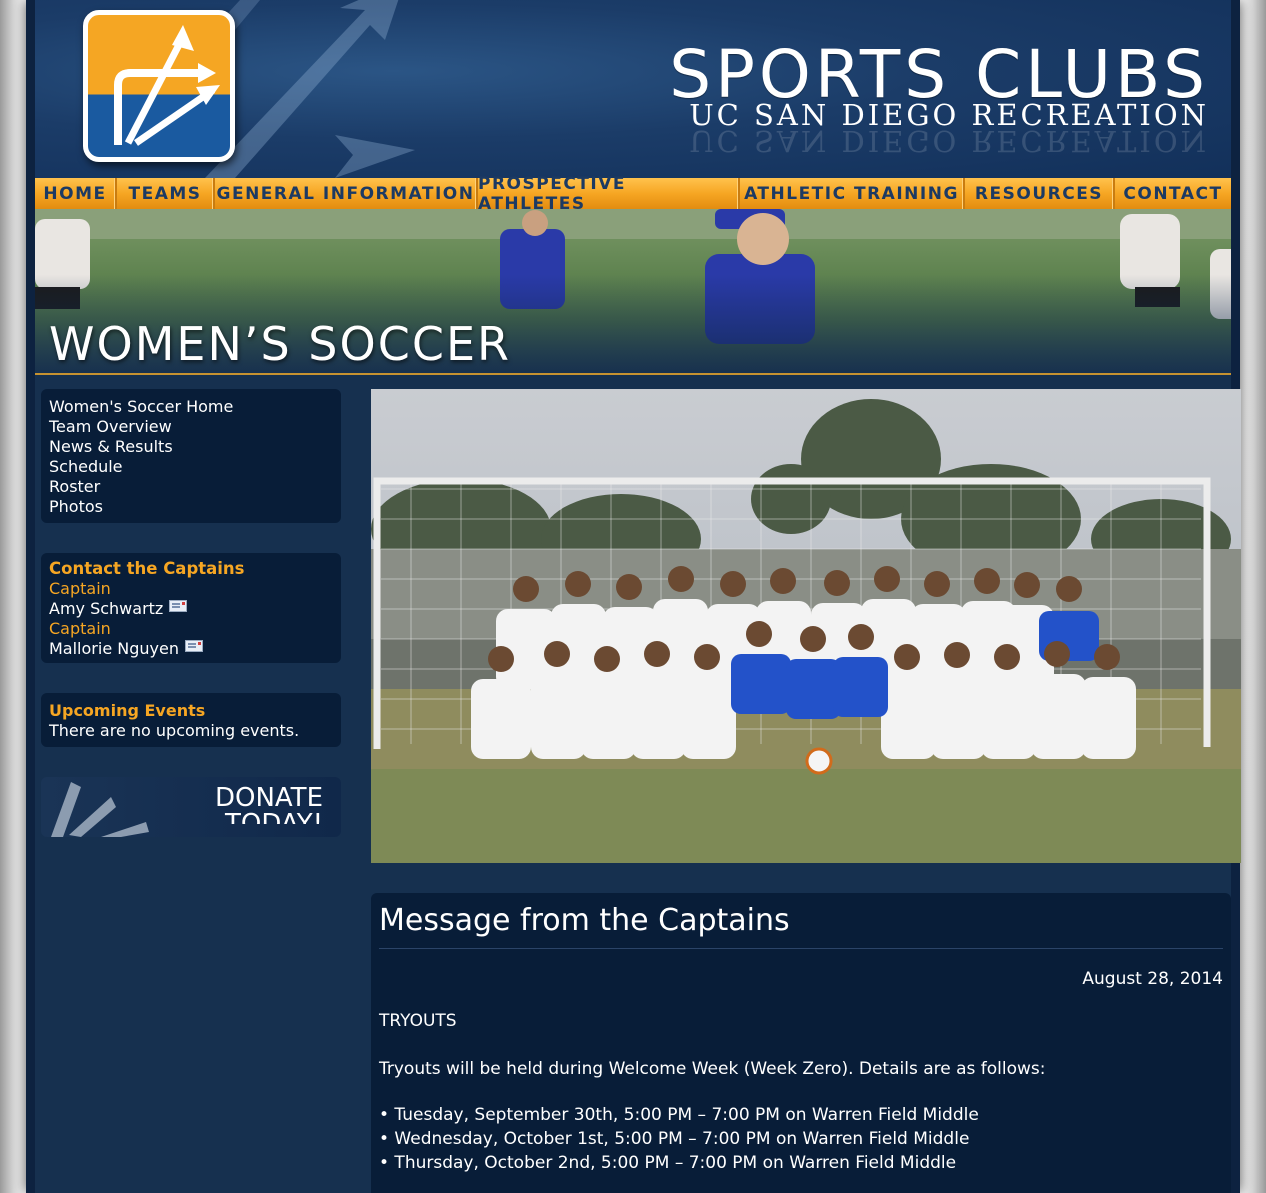  I want to click on nav-resources: RESOURCES, so click(1040, 193).